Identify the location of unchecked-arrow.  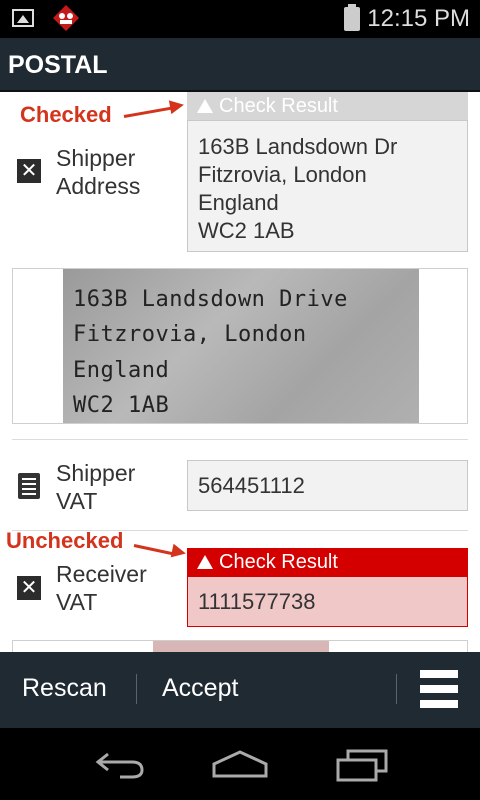
(154, 550).